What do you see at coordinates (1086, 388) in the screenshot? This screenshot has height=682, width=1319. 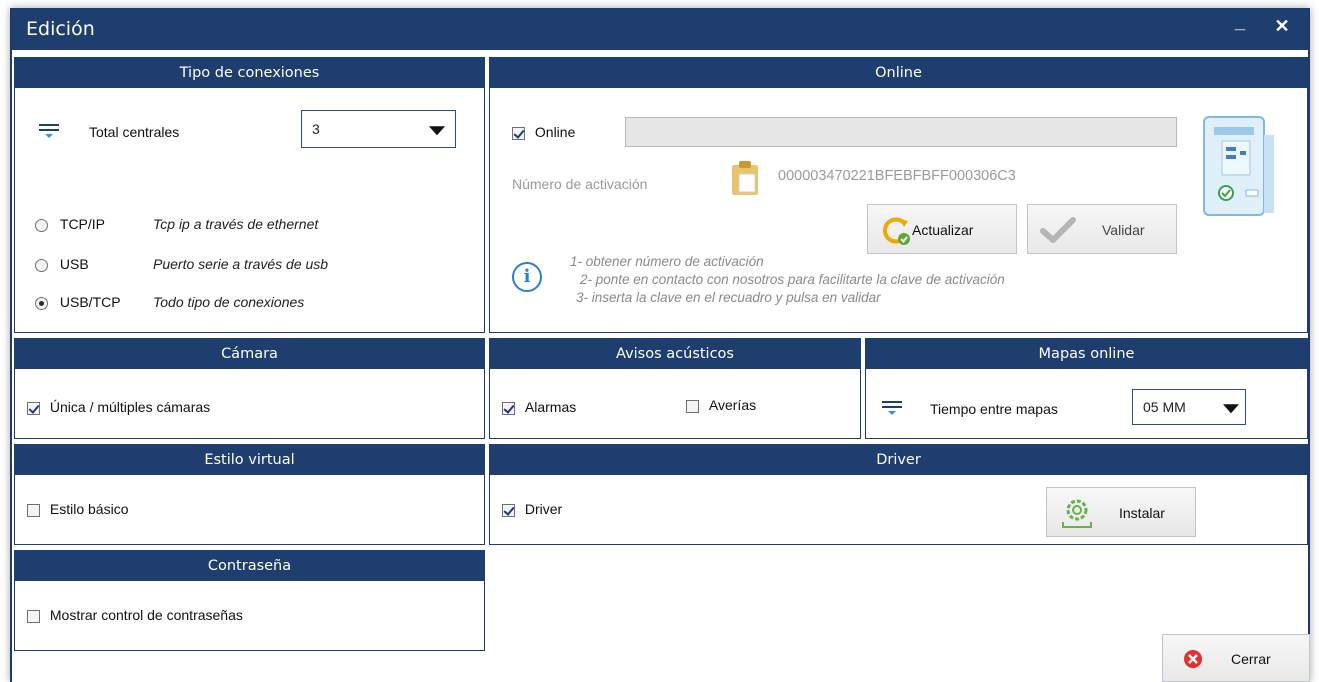 I see `panel-mapas: Mapas online Tiempo entre mapas 05 MM` at bounding box center [1086, 388].